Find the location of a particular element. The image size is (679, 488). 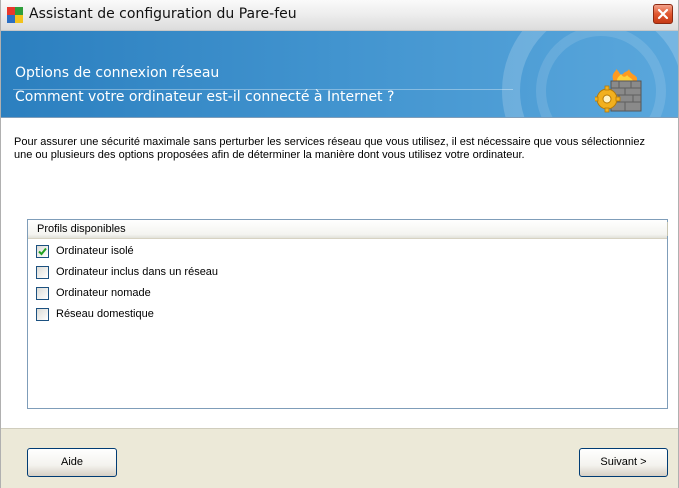

header-title: Options de connexion réseau is located at coordinates (117, 73).